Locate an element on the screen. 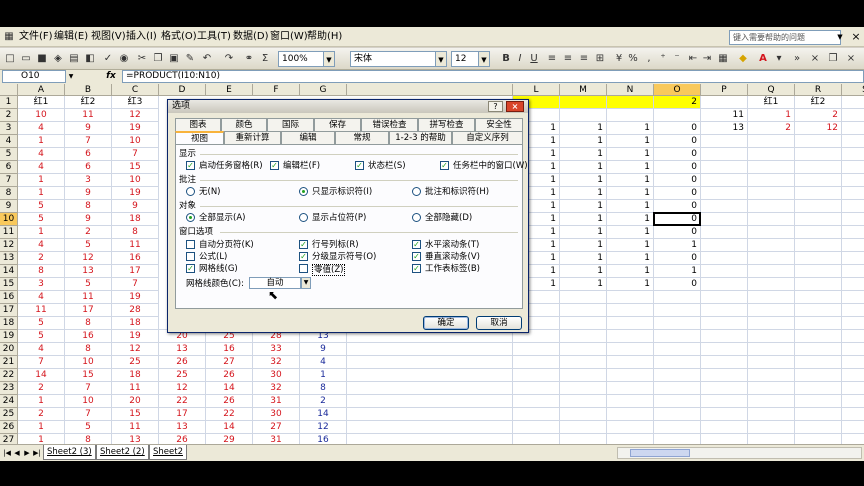 The width and height of the screenshot is (864, 486). row-header: 19 is located at coordinates (9, 336).